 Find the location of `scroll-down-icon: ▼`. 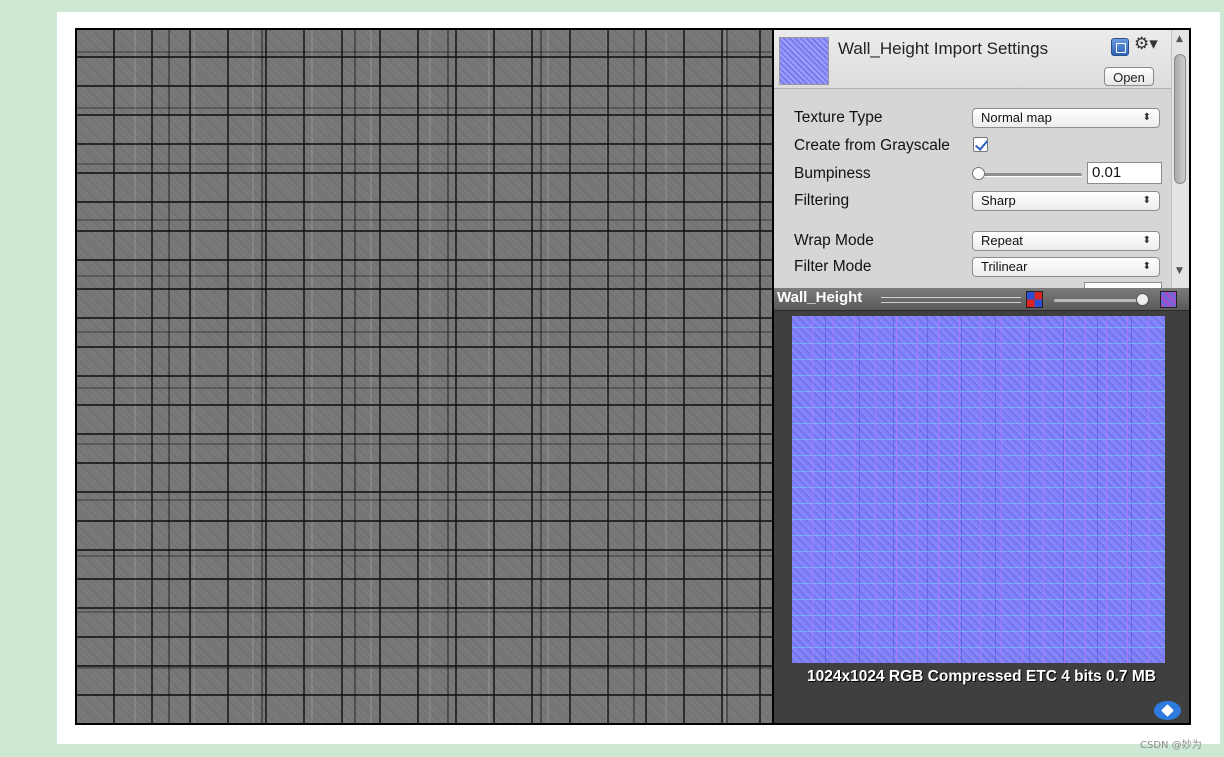

scroll-down-icon: ▼ is located at coordinates (1179, 271).